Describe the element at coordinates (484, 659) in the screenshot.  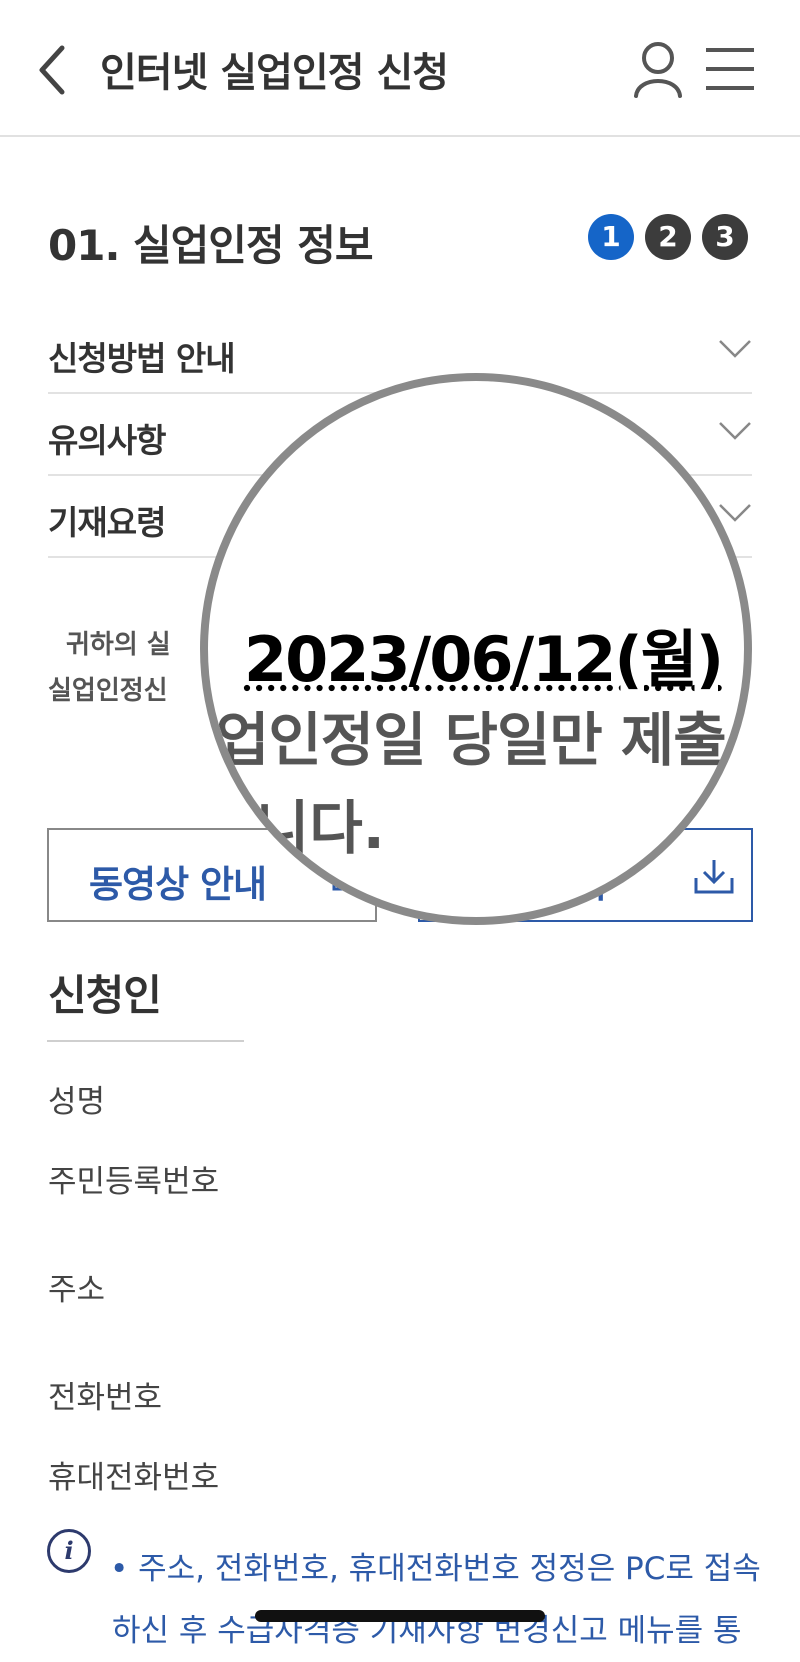
I see `magnified-date: 2023/06/12(월)` at that location.